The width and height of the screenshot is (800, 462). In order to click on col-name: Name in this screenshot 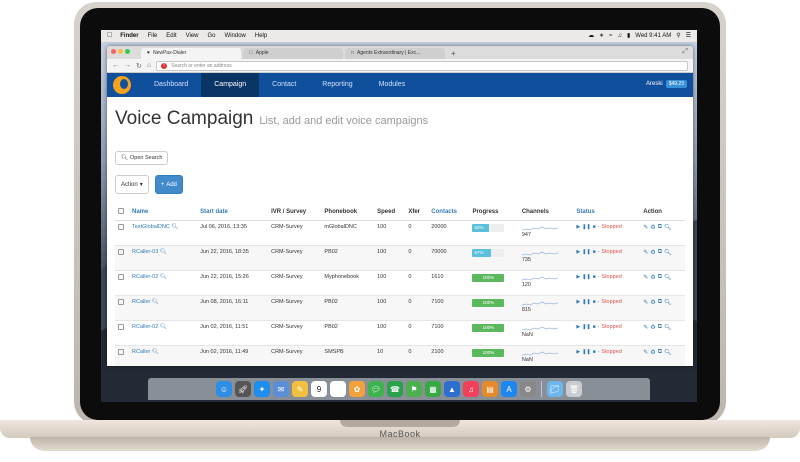, I will do `click(163, 212)`.